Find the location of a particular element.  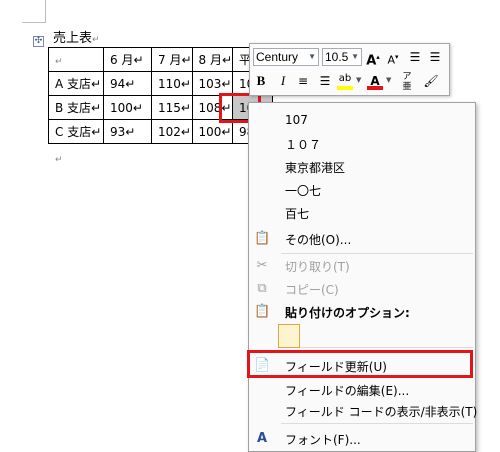

menu-item-copy: ⧉ コピー(C) is located at coordinates (362, 289).